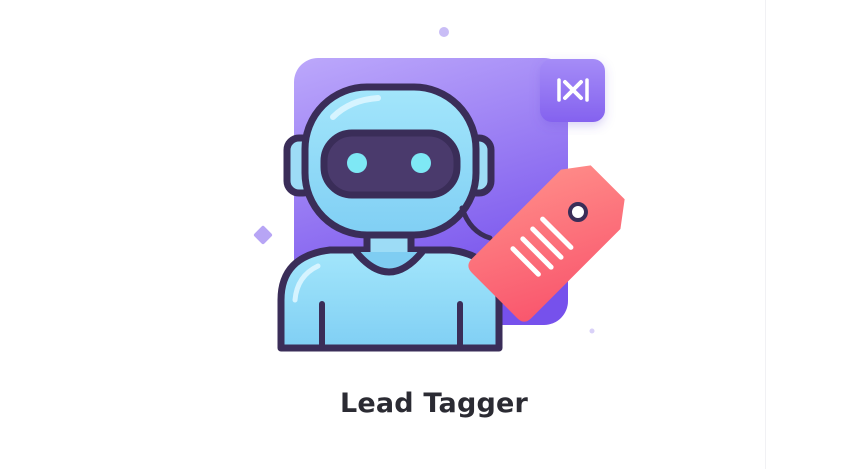 This screenshot has height=469, width=868. I want to click on app-title: Lead Tagger, so click(434, 403).